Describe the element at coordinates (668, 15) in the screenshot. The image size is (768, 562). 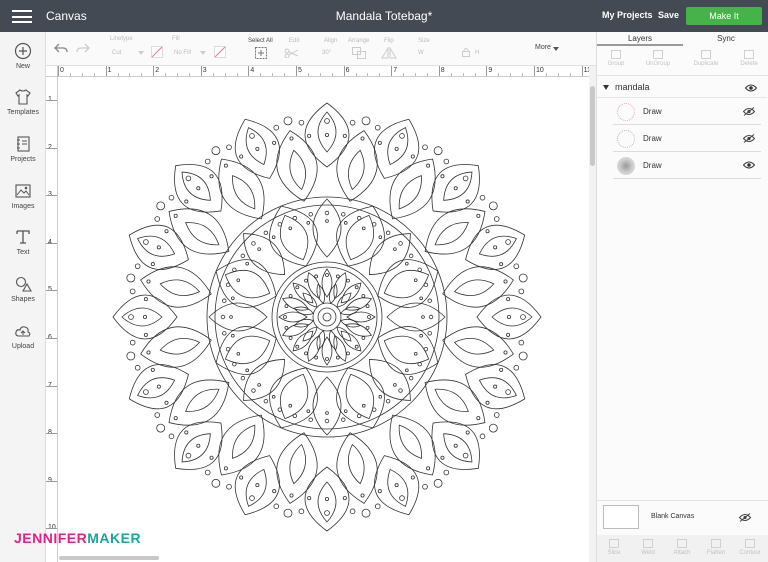
I see `save-button: Save` at that location.